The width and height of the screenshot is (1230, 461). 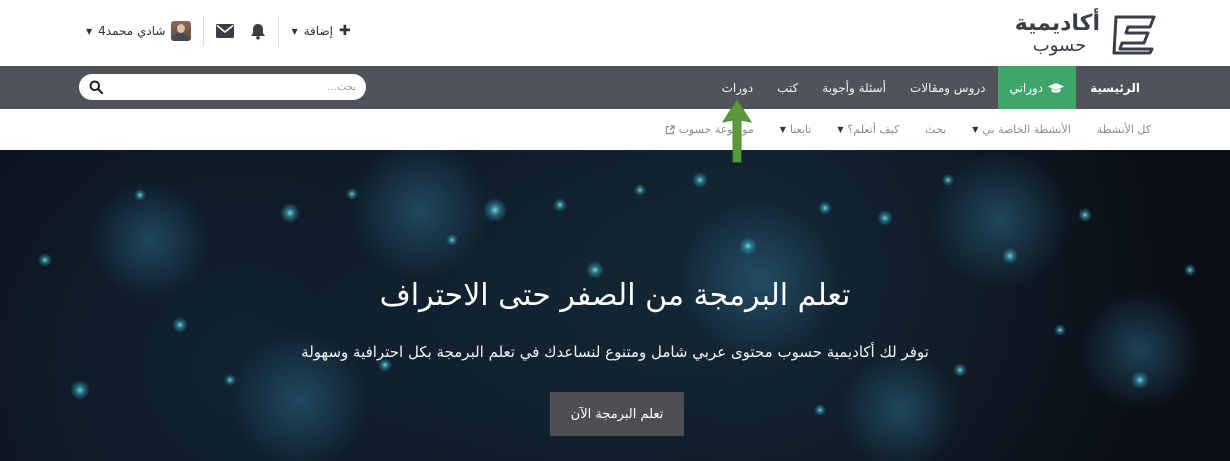 What do you see at coordinates (854, 87) in the screenshot?
I see `nav-item-qa: أسئلة وأجوبة` at bounding box center [854, 87].